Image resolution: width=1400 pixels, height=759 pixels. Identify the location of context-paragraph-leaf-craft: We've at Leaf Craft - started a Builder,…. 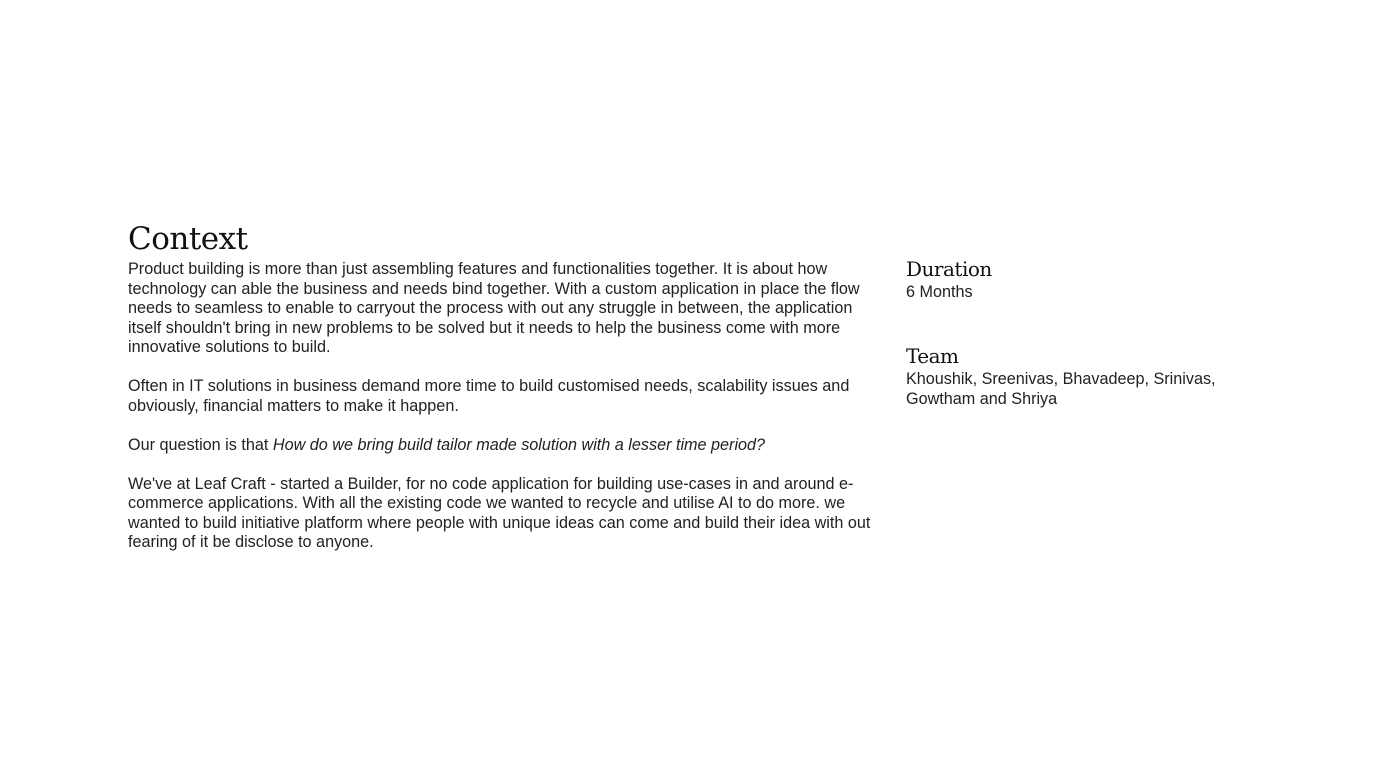
(499, 513).